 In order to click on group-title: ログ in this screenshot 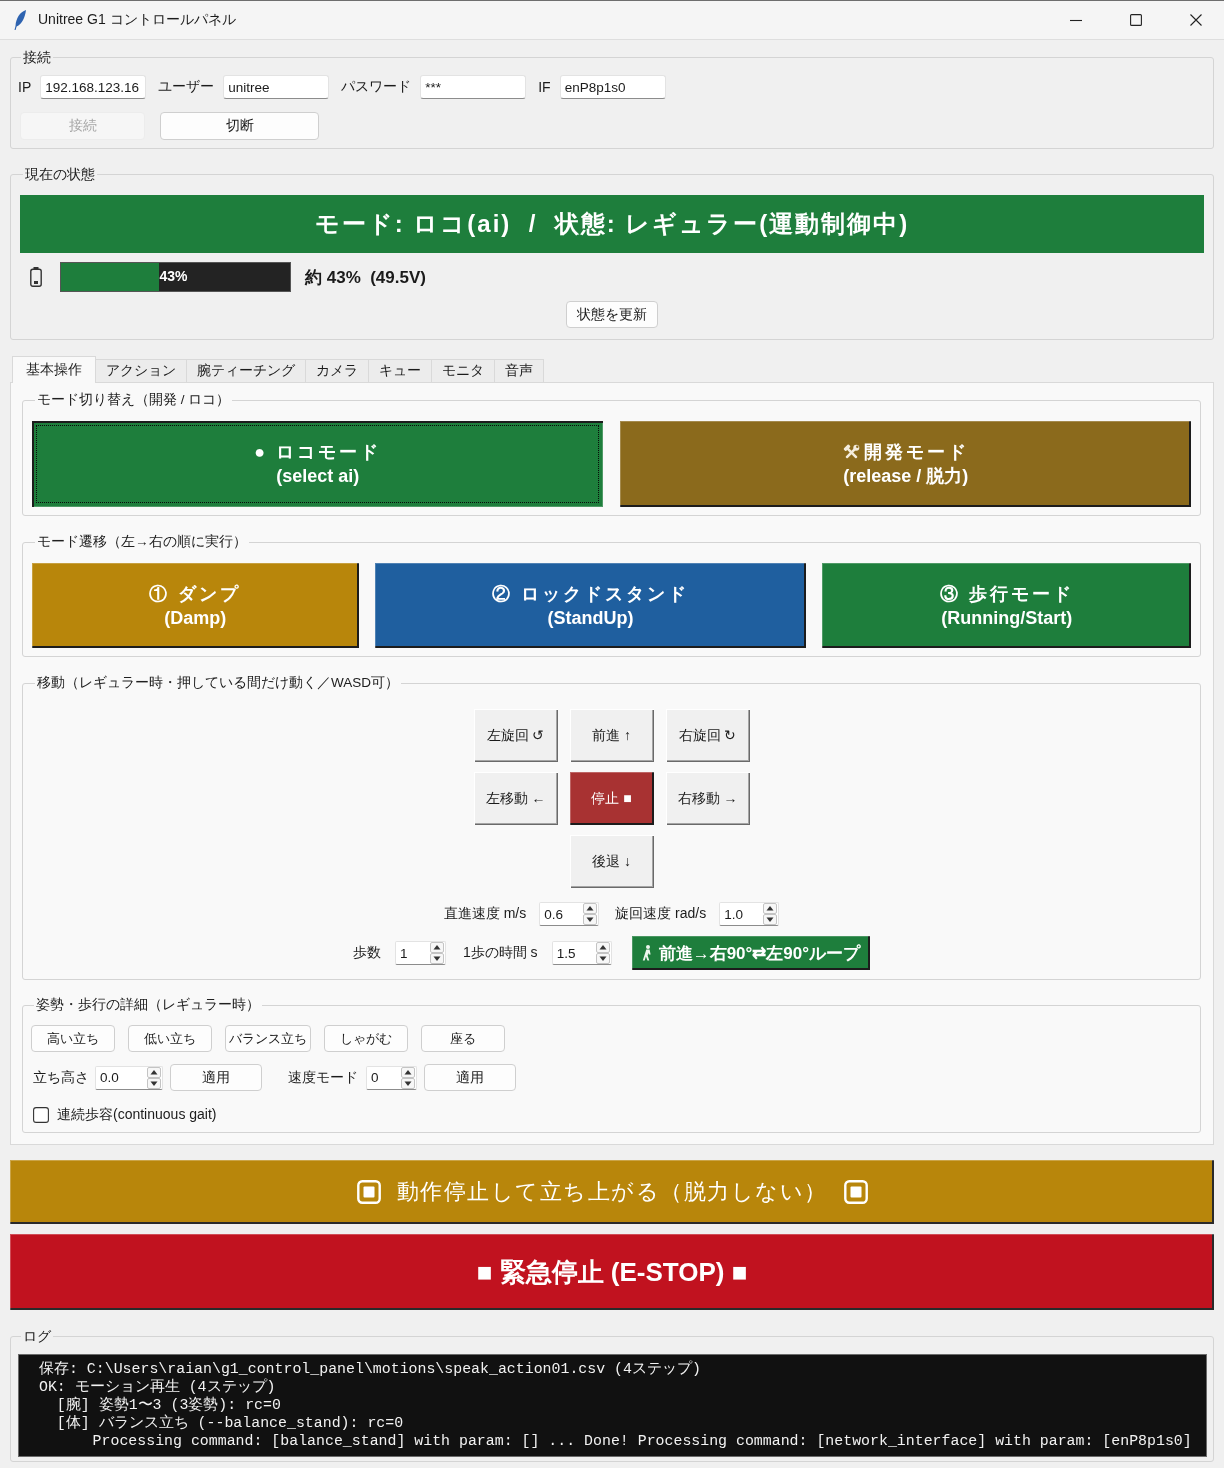, I will do `click(37, 1336)`.